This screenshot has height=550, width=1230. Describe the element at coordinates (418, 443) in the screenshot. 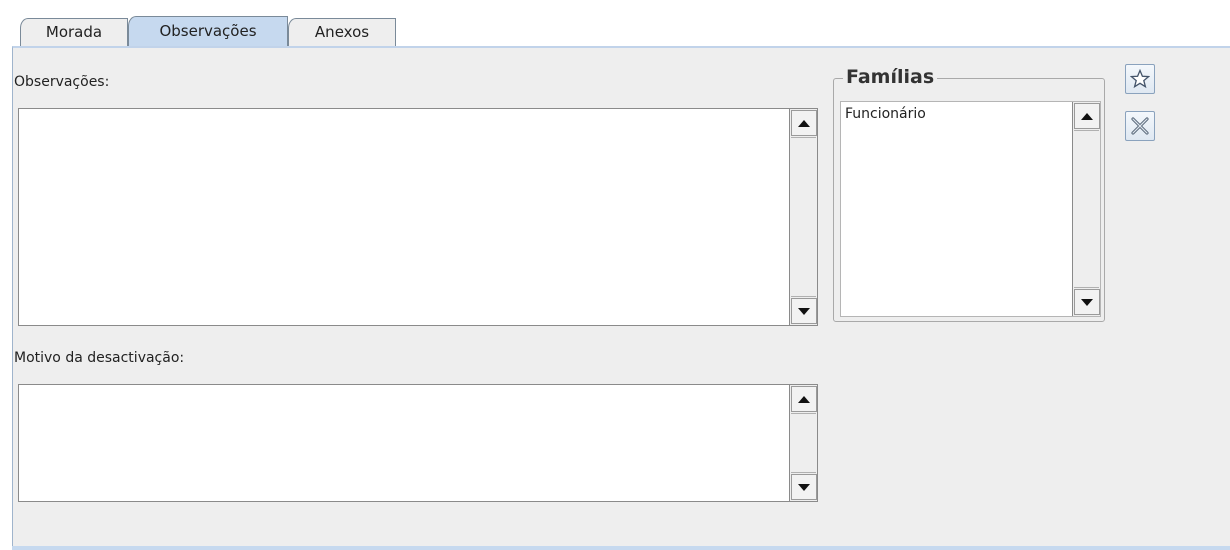

I see `motivo-textarea` at that location.